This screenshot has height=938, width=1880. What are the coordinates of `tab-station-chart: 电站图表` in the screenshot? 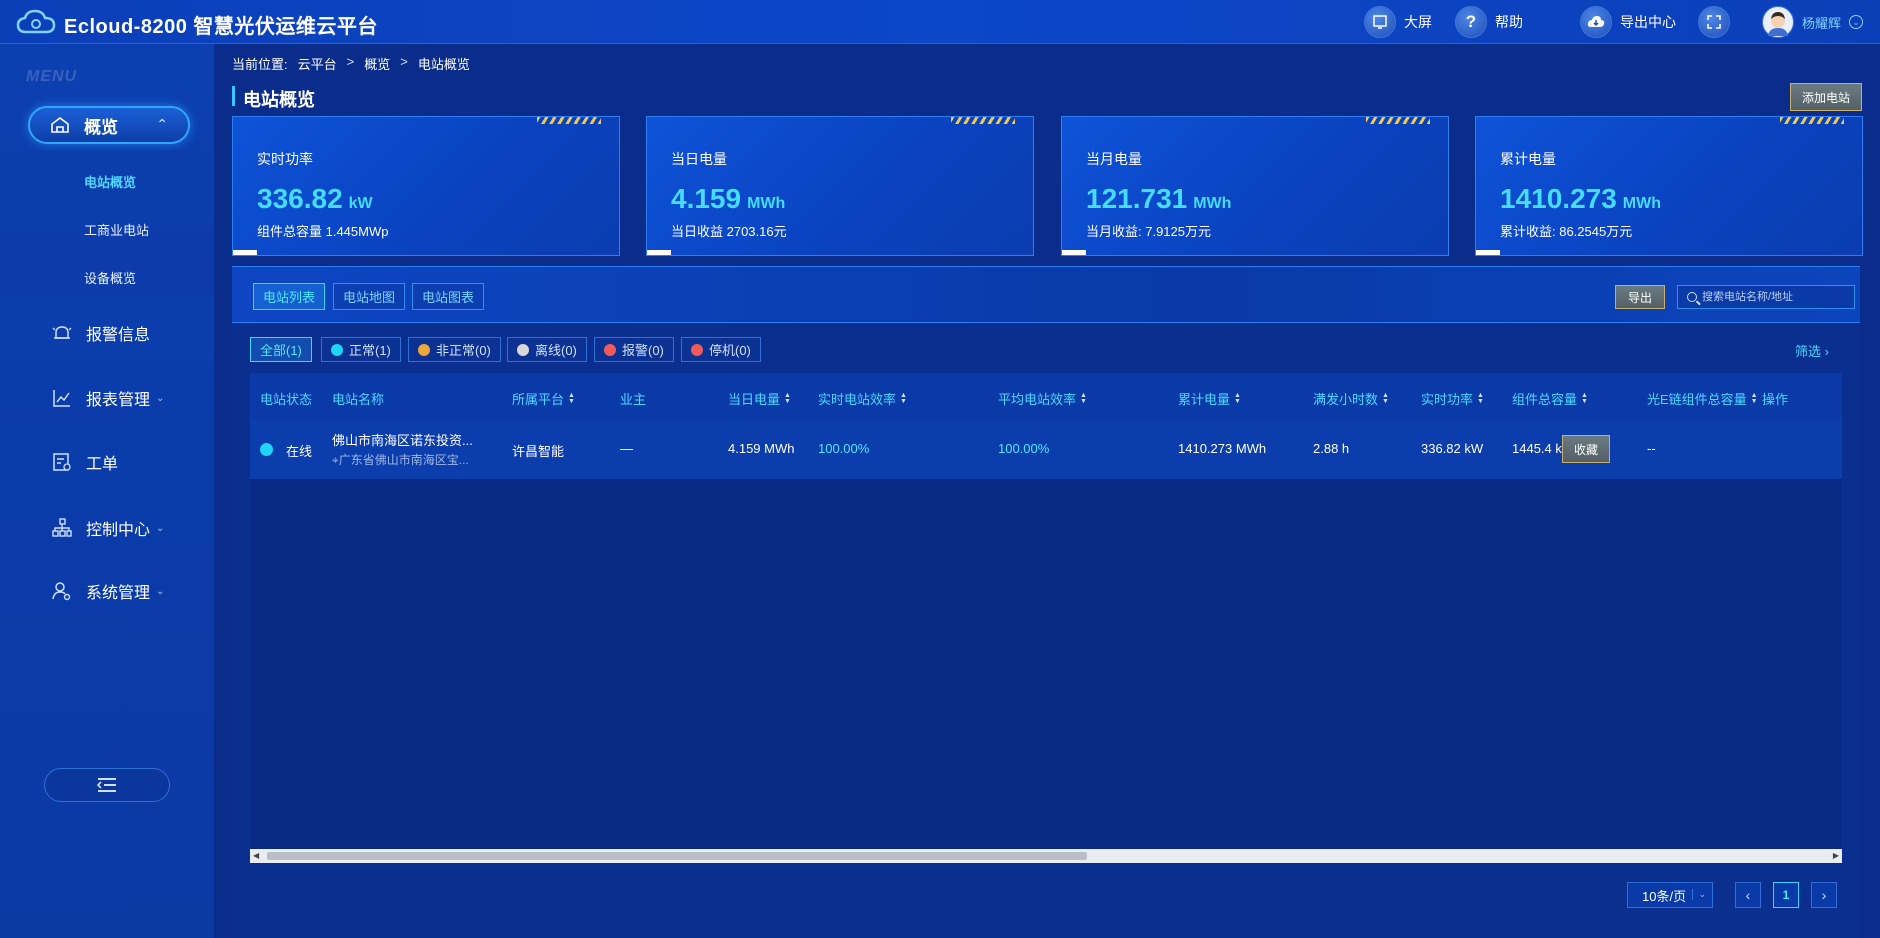 It's located at (448, 296).